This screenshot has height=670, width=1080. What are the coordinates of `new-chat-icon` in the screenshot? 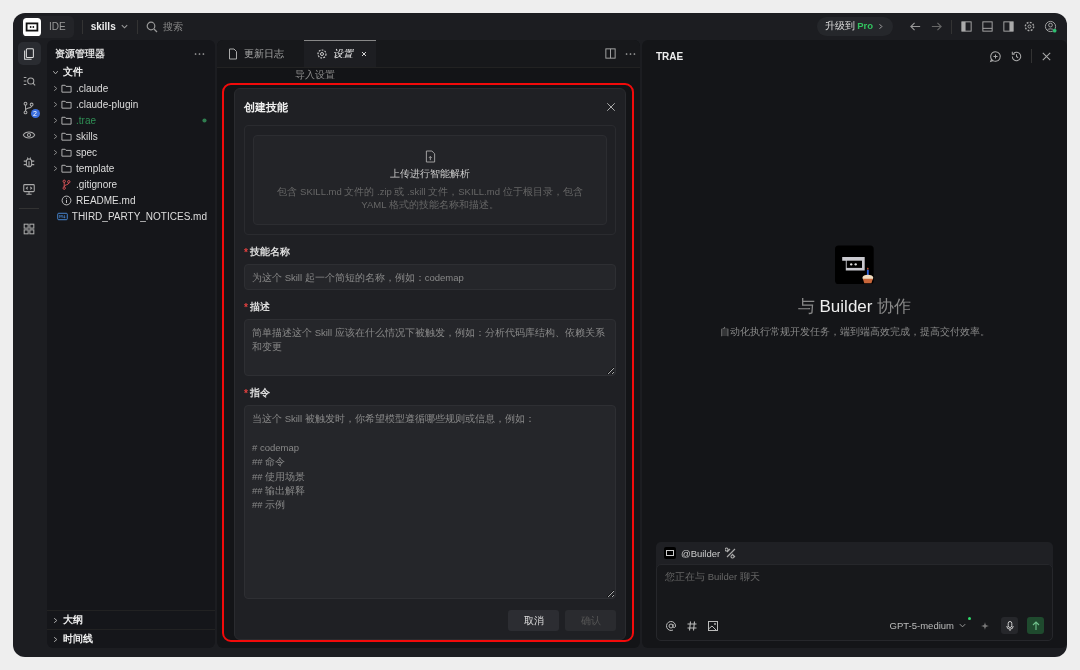 It's located at (995, 56).